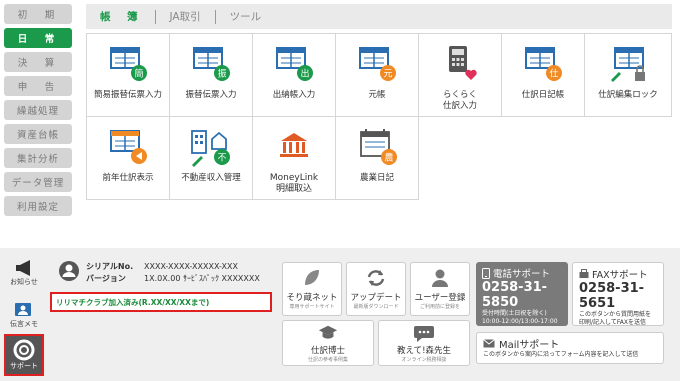 This screenshot has width=680, height=381. I want to click on person-icon, so click(440, 278).